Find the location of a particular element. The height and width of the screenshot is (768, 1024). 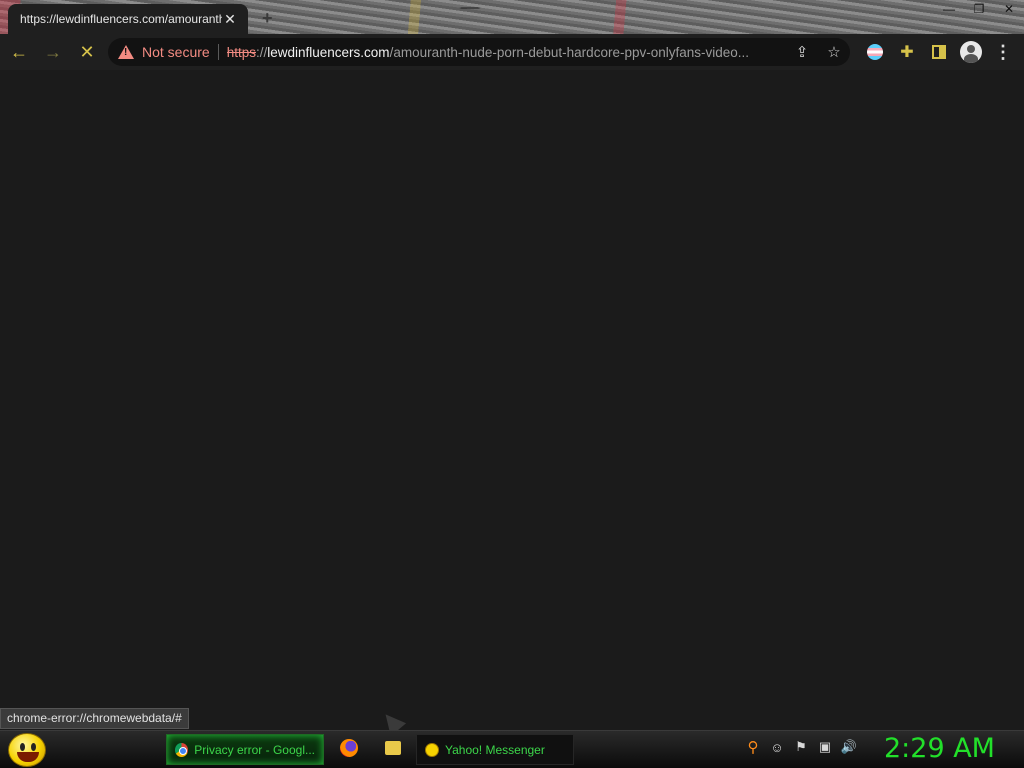

folder-icon is located at coordinates (393, 748).